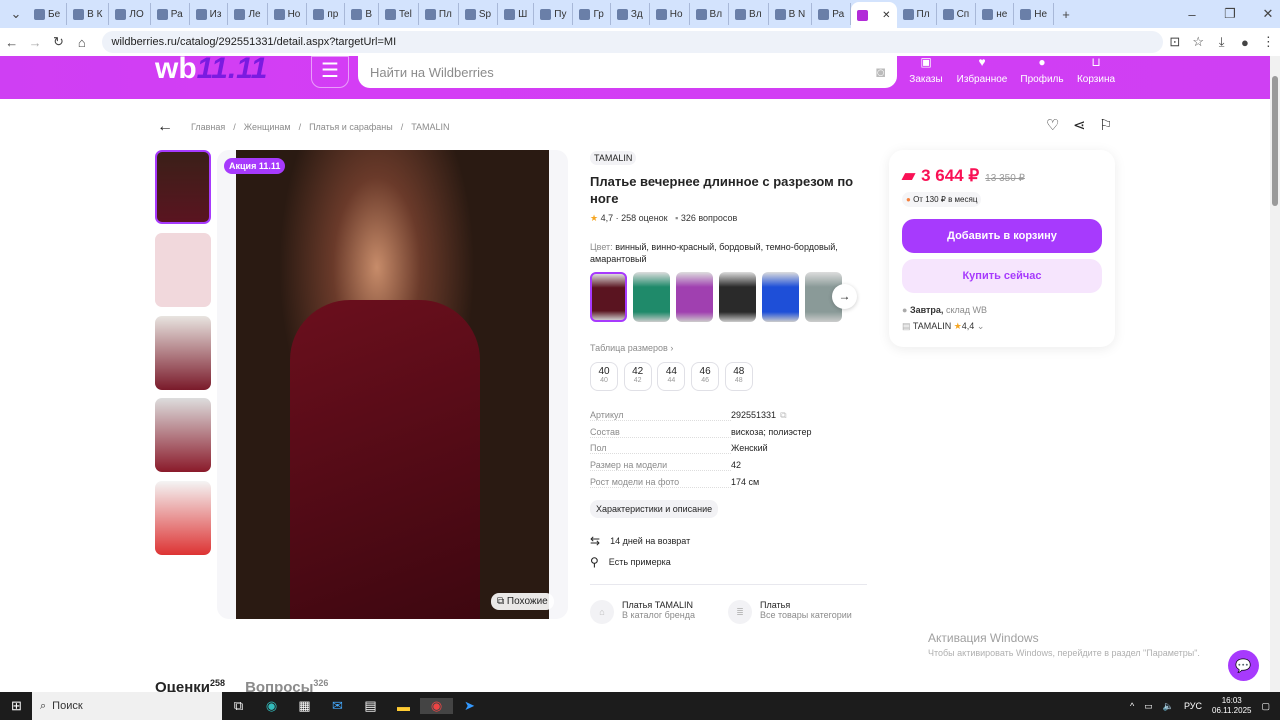 The width and height of the screenshot is (1280, 720). I want to click on copy-icon: ⧉, so click(783, 415).